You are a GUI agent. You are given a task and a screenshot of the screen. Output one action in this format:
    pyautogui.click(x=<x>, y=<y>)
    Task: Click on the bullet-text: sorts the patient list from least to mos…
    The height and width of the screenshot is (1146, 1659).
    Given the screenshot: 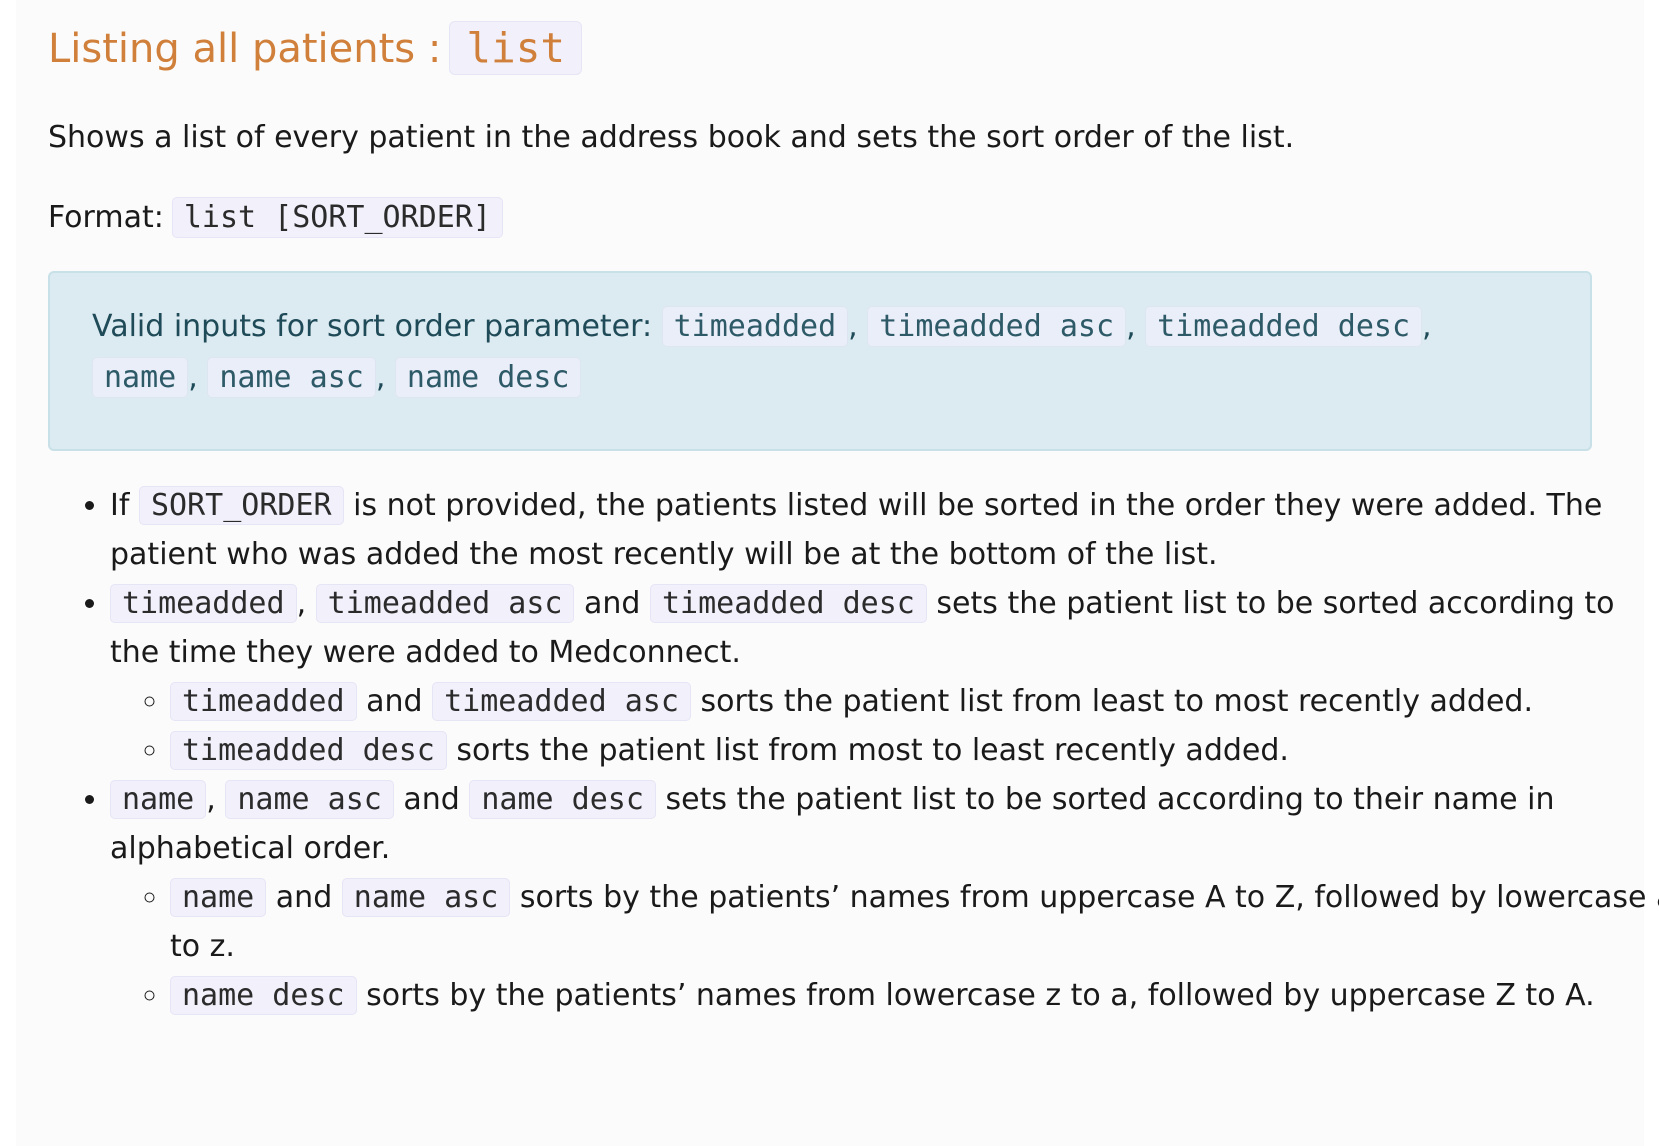 What is the action you would take?
    pyautogui.click(x=1116, y=701)
    